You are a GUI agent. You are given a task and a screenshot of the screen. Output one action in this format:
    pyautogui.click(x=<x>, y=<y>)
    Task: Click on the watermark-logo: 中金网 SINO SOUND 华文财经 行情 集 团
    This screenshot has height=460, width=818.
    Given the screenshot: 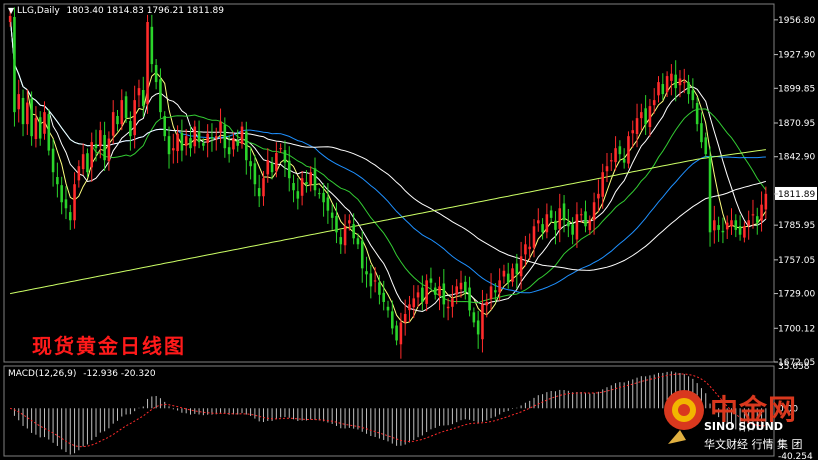 What is the action you would take?
    pyautogui.click(x=738, y=420)
    